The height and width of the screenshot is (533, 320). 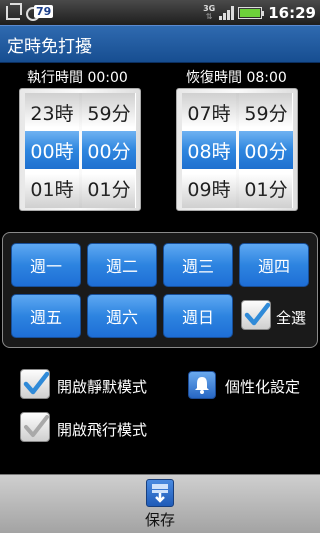 What do you see at coordinates (122, 265) in the screenshot?
I see `day-button-tue: 週二` at bounding box center [122, 265].